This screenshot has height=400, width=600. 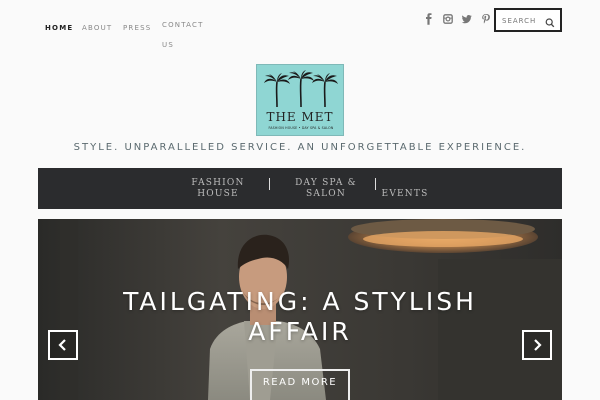 What do you see at coordinates (130, 34) in the screenshot?
I see `top-nav: HOME ABOUT PRESS CONTACT US` at bounding box center [130, 34].